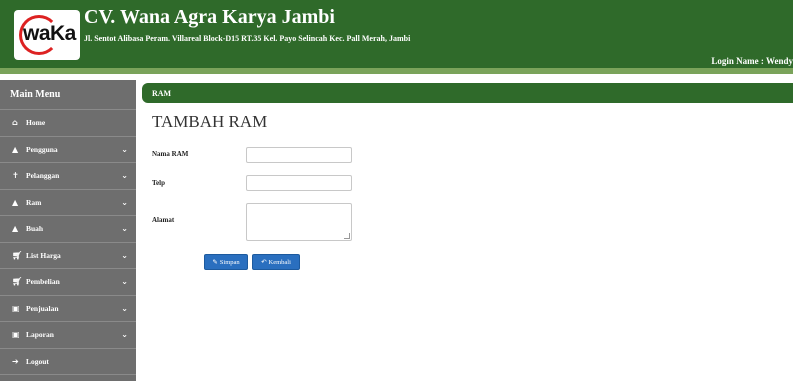 This screenshot has width=793, height=381. What do you see at coordinates (68, 335) in the screenshot?
I see `sidebar-item-laporan: ▣ Laporan ⌄` at bounding box center [68, 335].